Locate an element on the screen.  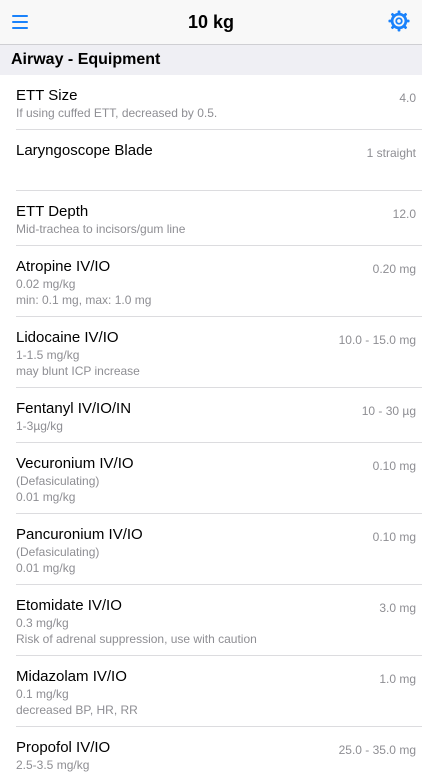
section-title: Airway - Equipment is located at coordinates (86, 59).